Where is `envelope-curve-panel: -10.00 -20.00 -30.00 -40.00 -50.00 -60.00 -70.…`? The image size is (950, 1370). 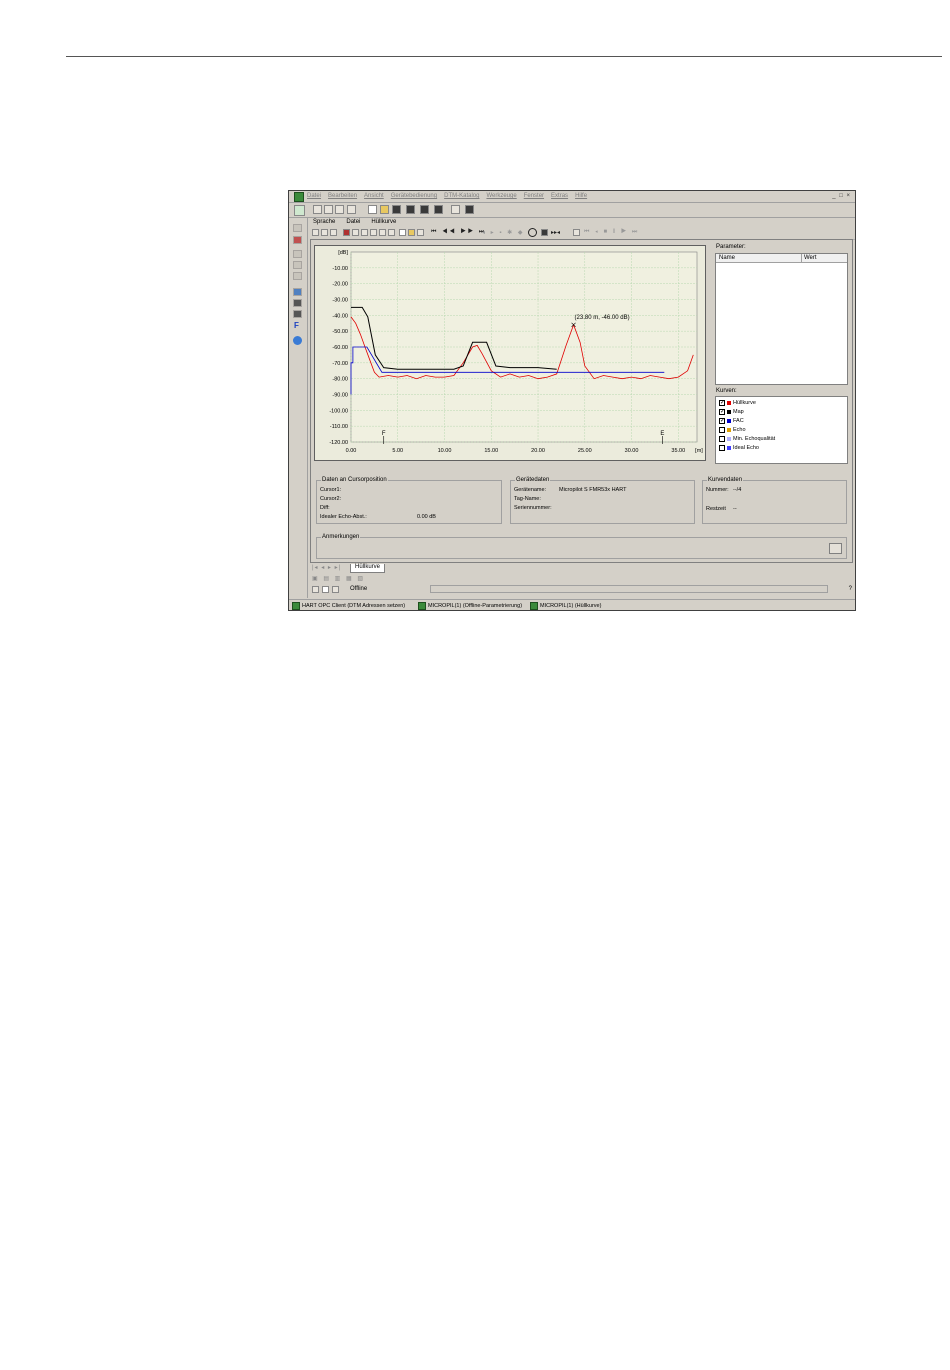 envelope-curve-panel: -10.00 -20.00 -30.00 -40.00 -50.00 -60.00 -70.… is located at coordinates (581, 401).